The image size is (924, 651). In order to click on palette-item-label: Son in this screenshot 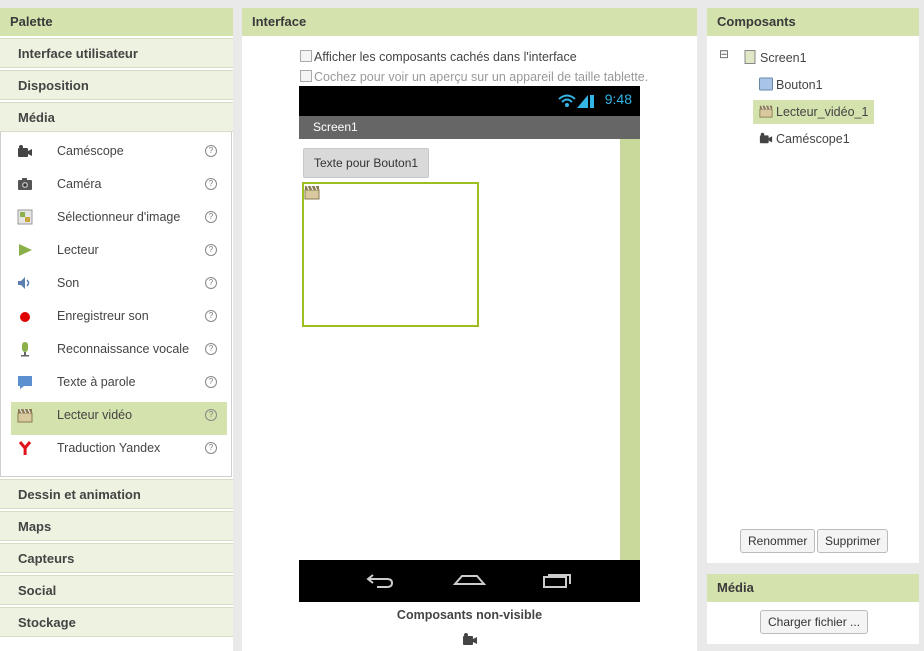, I will do `click(68, 283)`.